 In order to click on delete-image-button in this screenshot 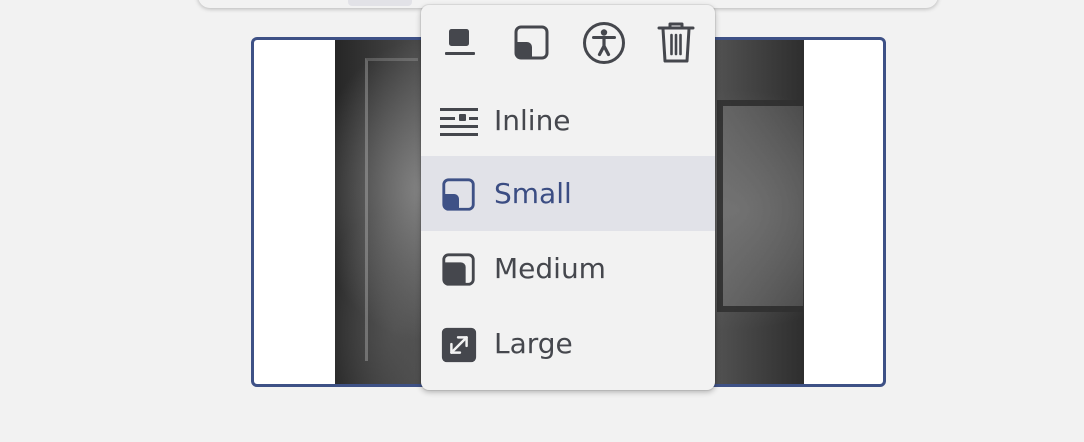, I will do `click(676, 43)`.